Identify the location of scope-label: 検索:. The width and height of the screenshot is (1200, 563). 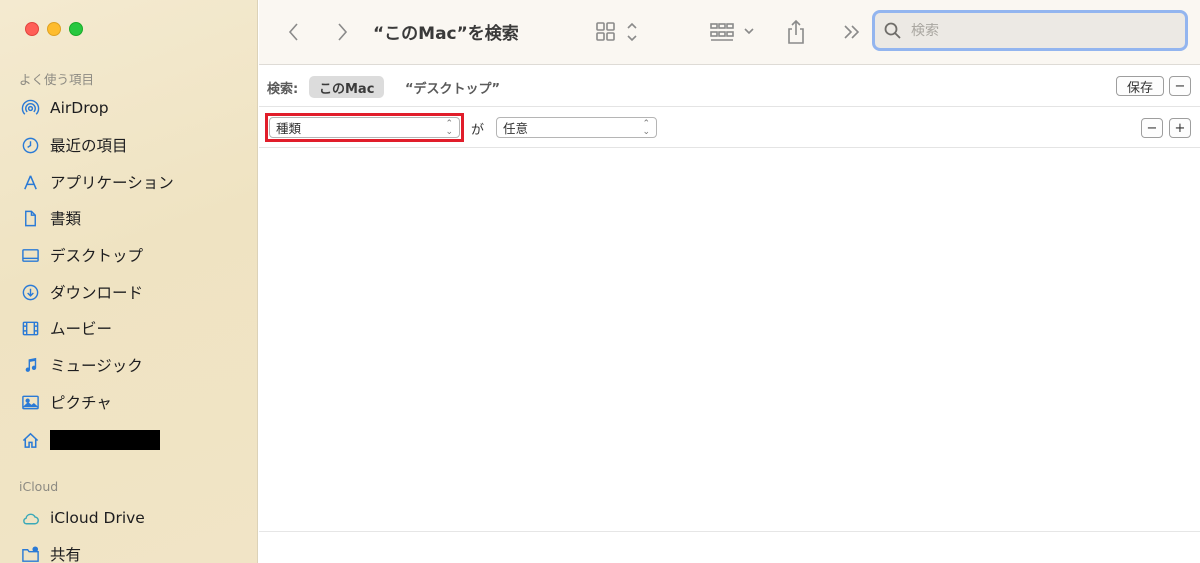
(283, 89).